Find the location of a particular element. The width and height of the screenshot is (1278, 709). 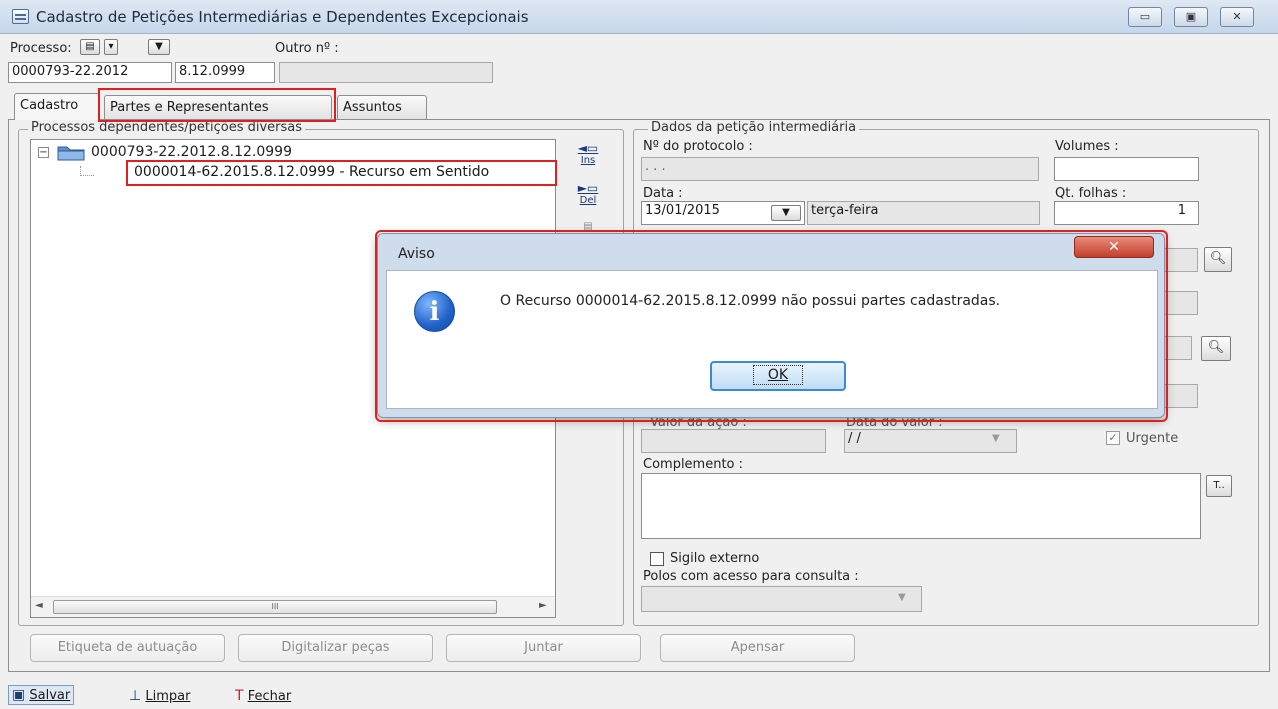

complemento-textarea is located at coordinates (921, 506).